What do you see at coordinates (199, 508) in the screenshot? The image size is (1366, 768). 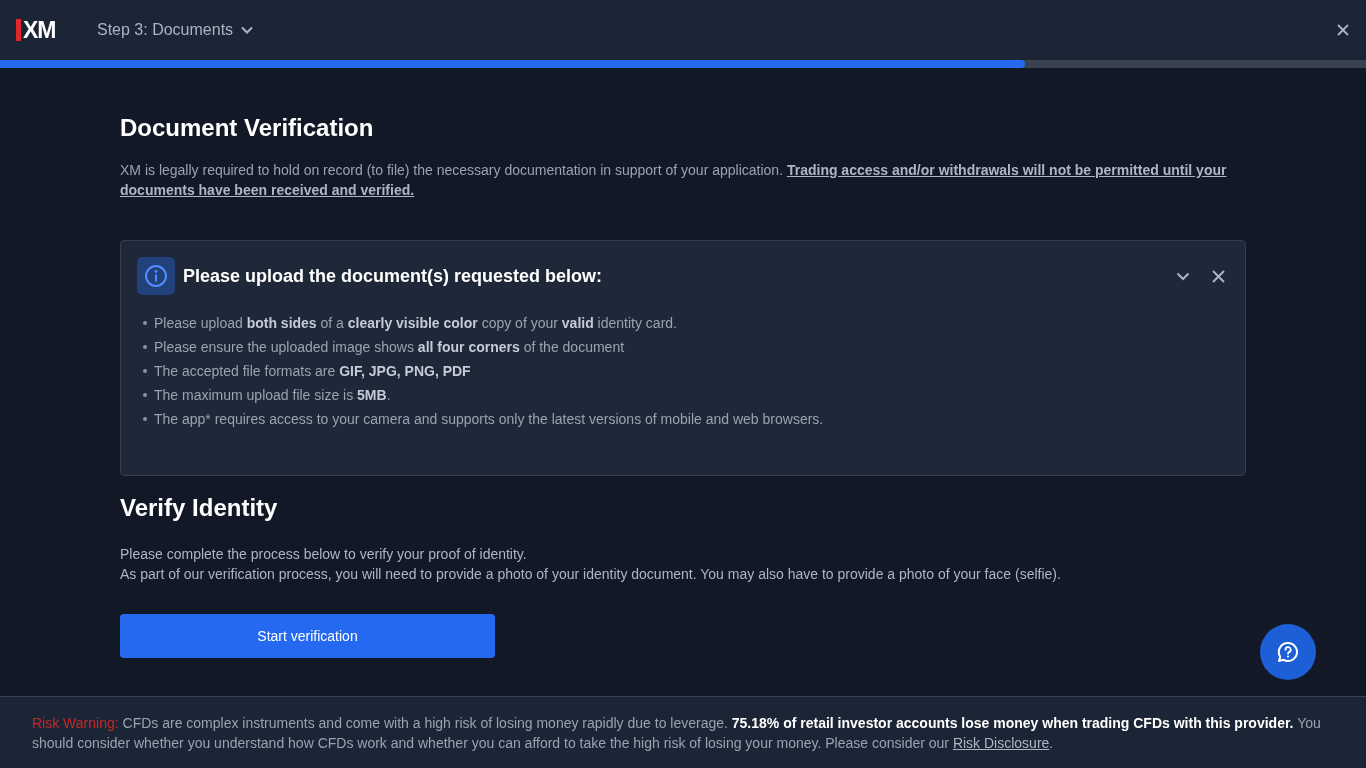 I see `section-title: Verify Identity` at bounding box center [199, 508].